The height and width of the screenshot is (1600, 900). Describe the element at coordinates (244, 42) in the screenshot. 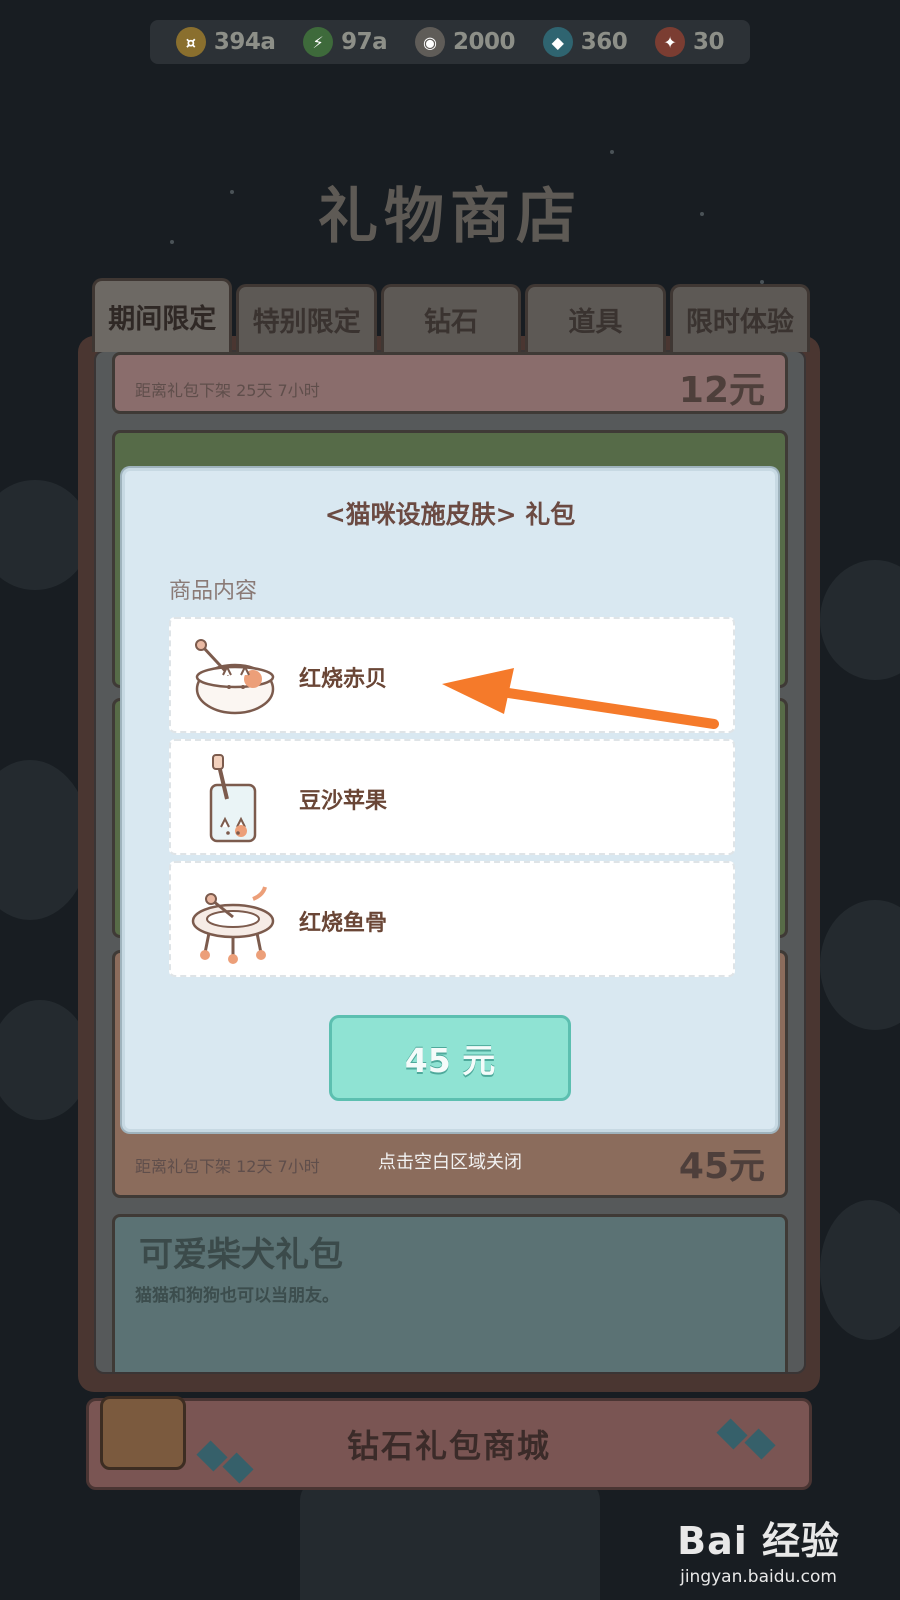

I see `gold-amount: 394a` at that location.